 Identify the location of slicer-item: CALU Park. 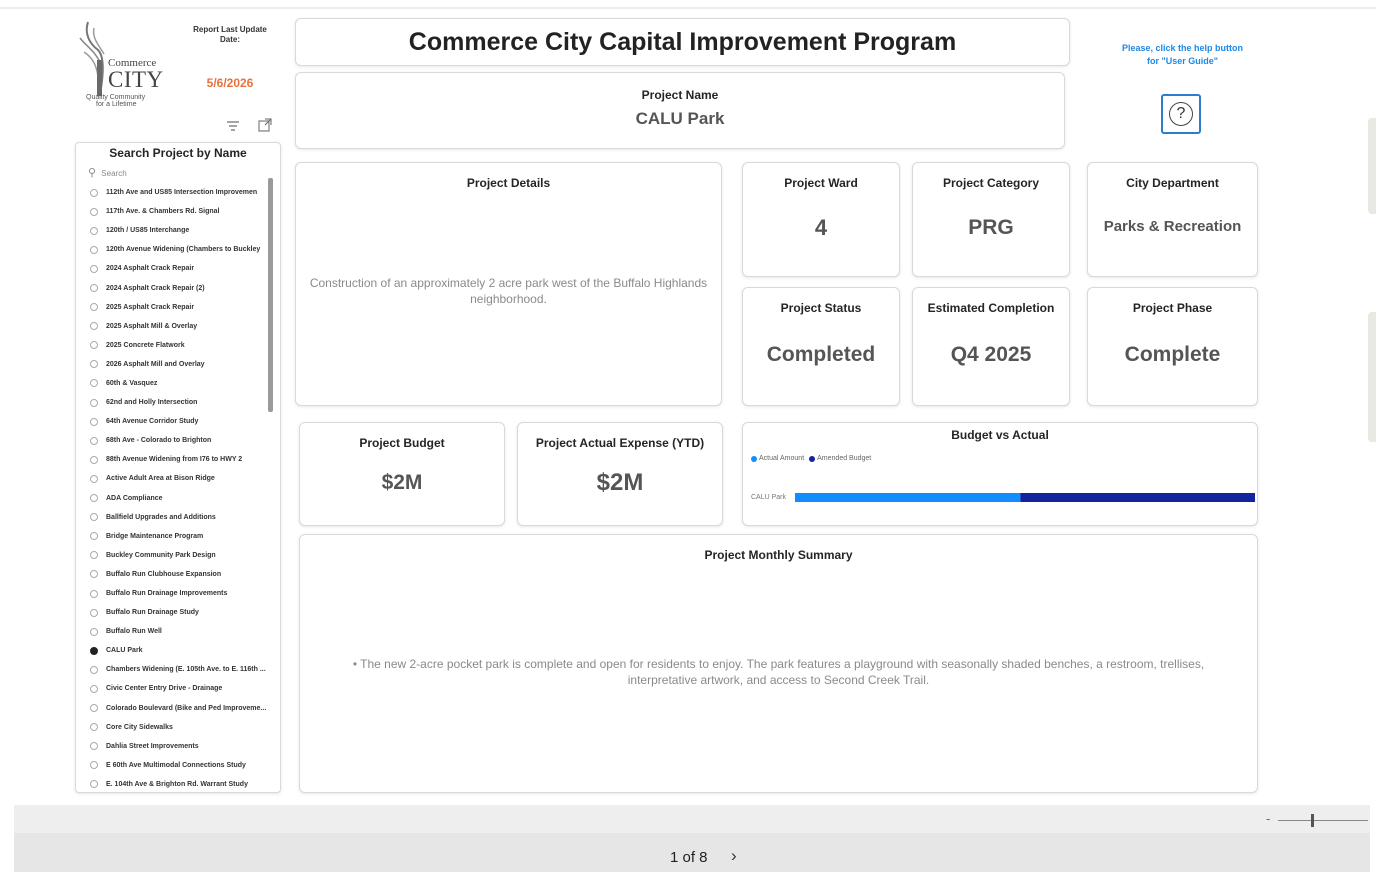
(185, 650).